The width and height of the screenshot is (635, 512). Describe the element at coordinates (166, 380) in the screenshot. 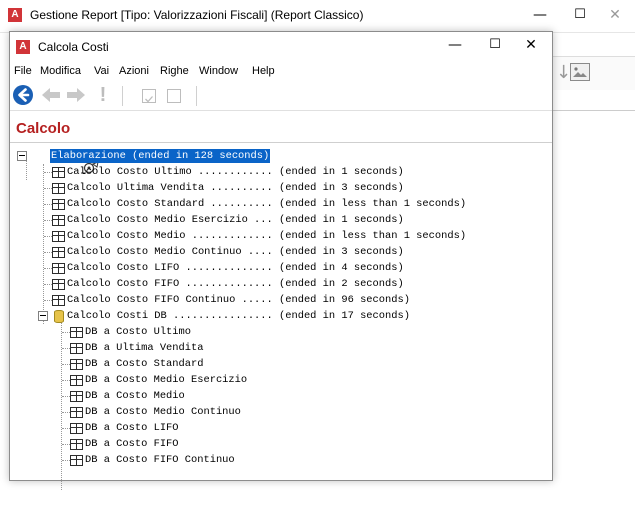

I see `tree-db-item-label: DB a Costo Medio Esercizio` at that location.